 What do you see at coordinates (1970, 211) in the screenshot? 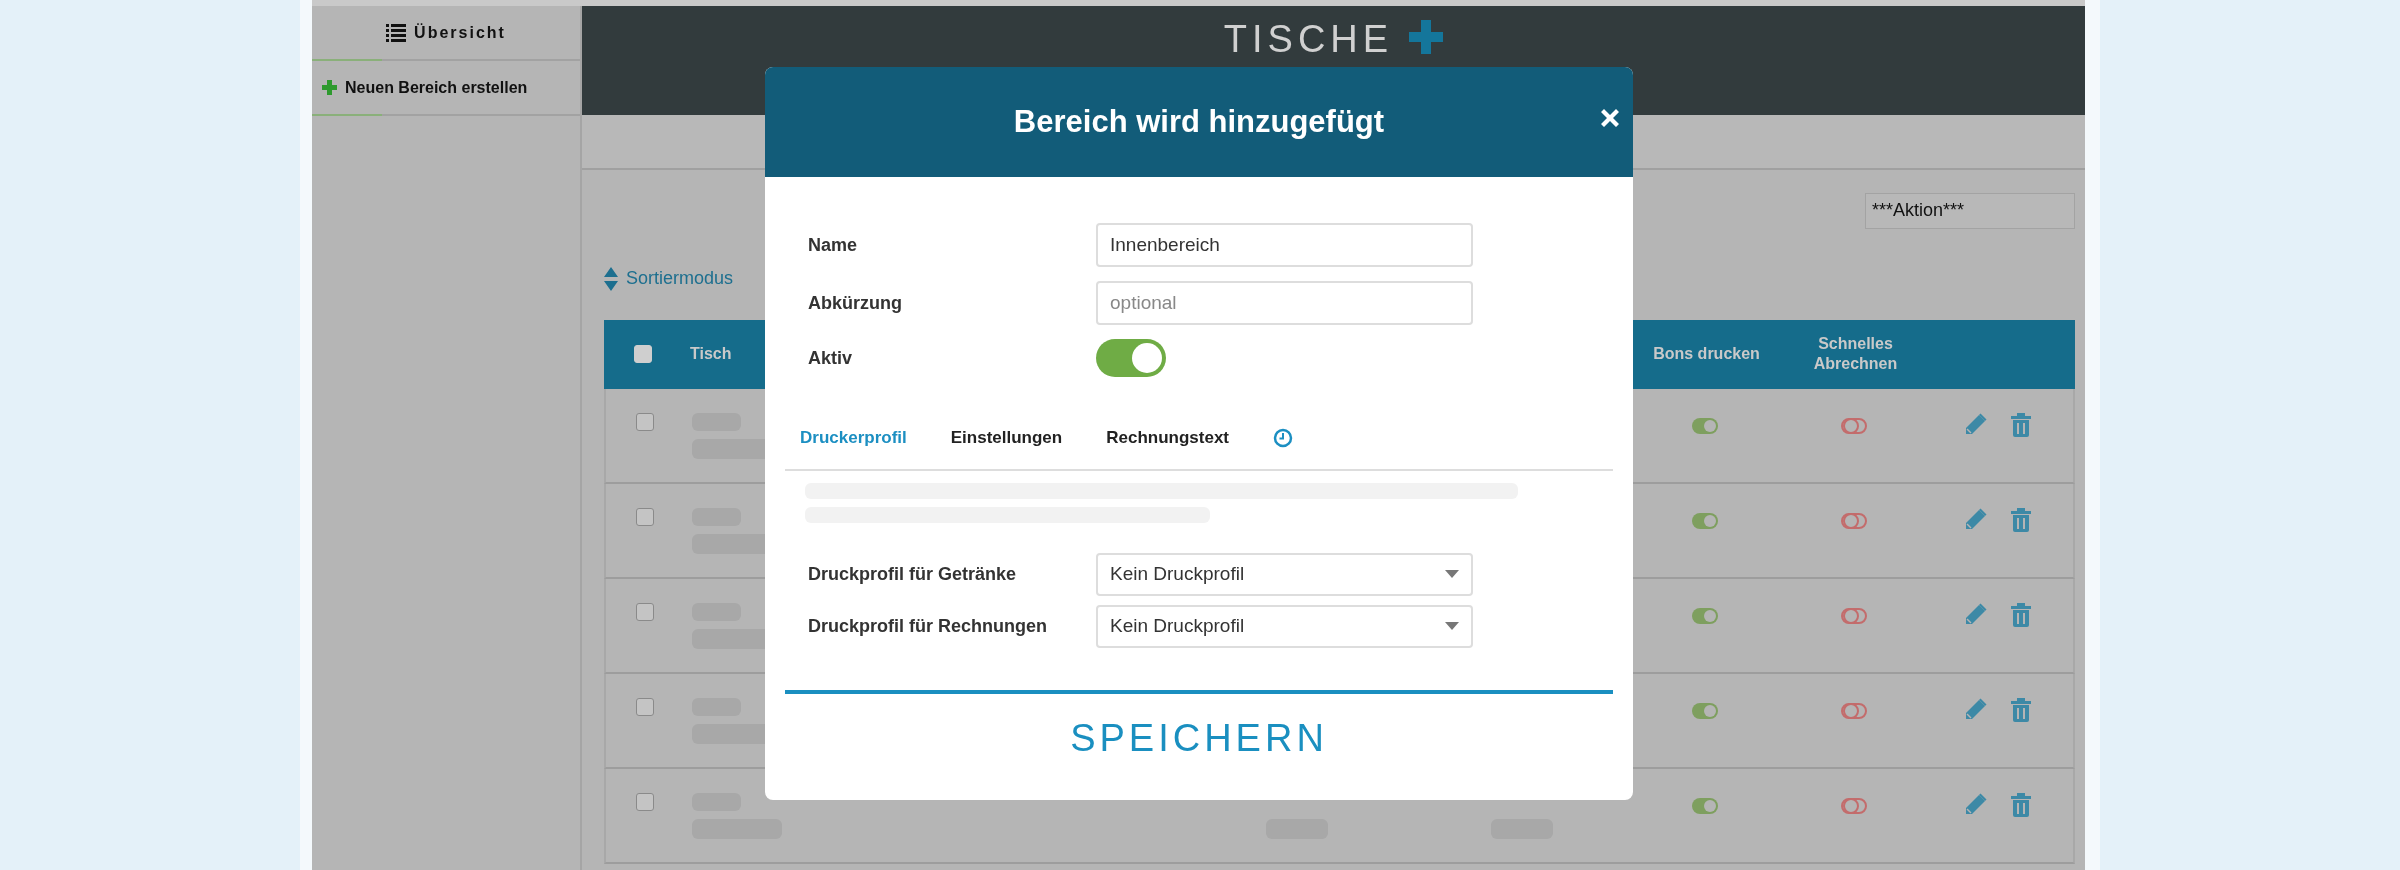
I see `action-select: ***Aktion***` at bounding box center [1970, 211].